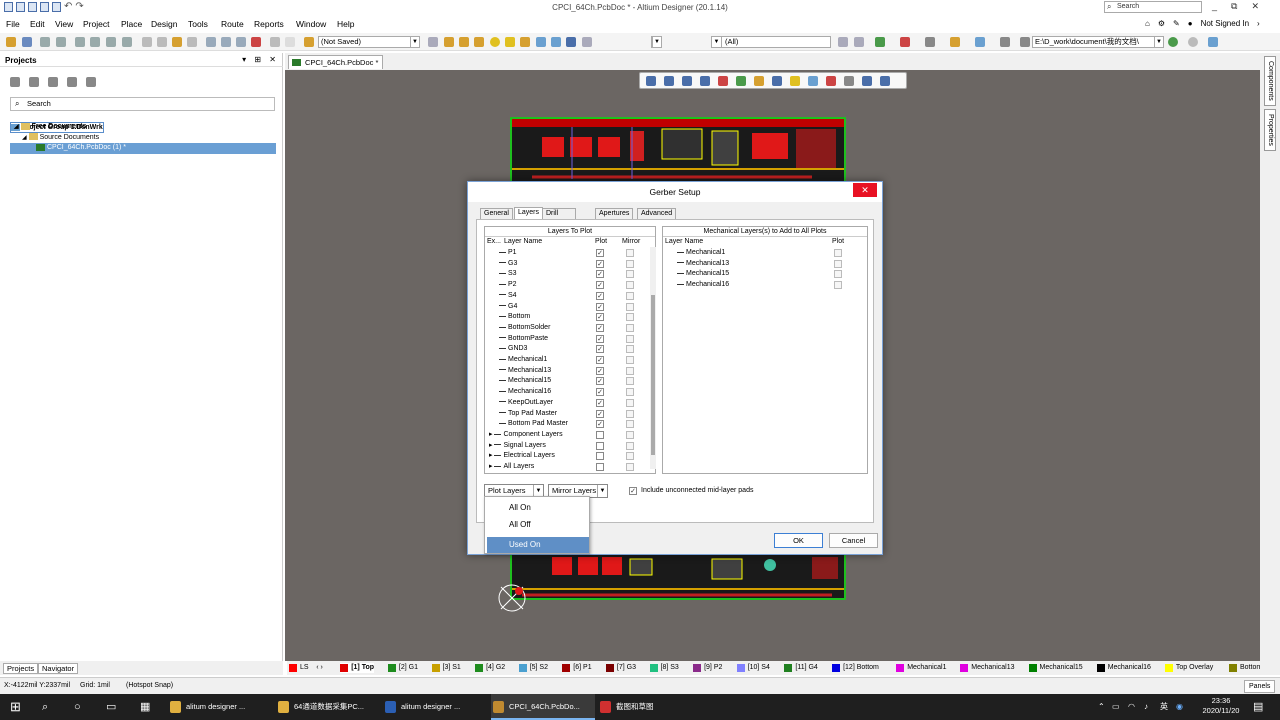 Image resolution: width=1280 pixels, height=720 pixels. I want to click on layer-tab: [3] S1, so click(446, 668).